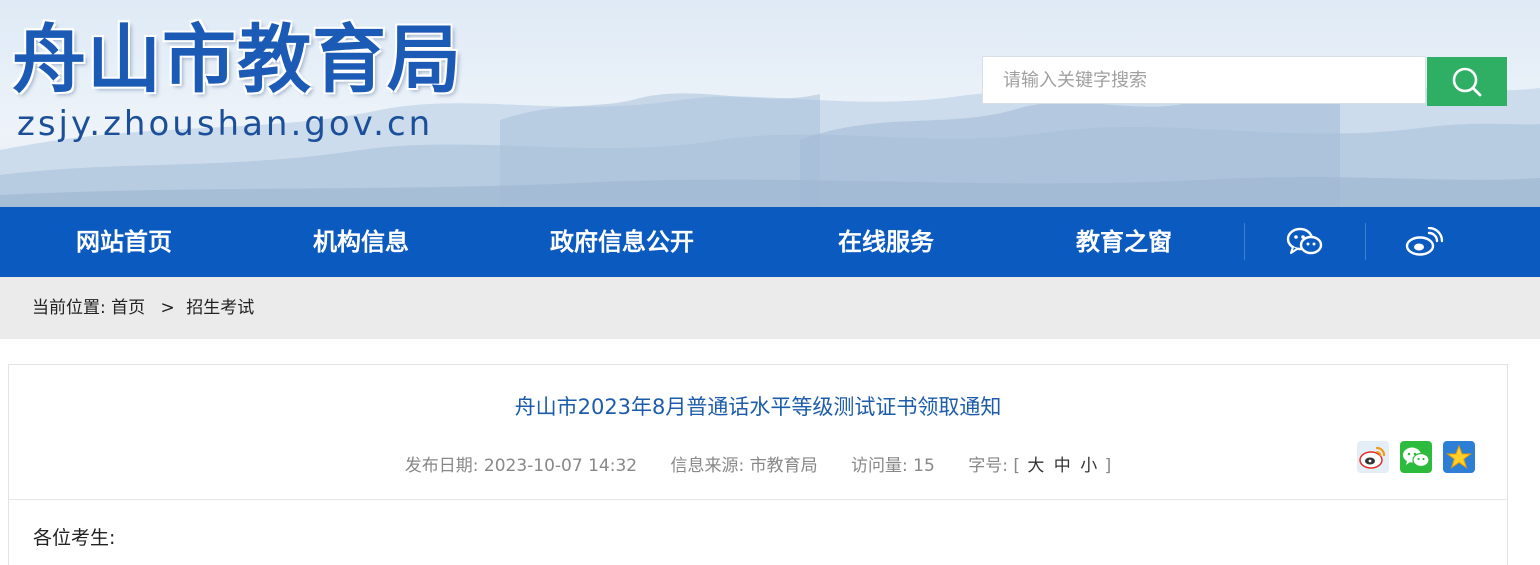  I want to click on publish-date: 发布日期: 2023-10-07 14:32, so click(521, 466).